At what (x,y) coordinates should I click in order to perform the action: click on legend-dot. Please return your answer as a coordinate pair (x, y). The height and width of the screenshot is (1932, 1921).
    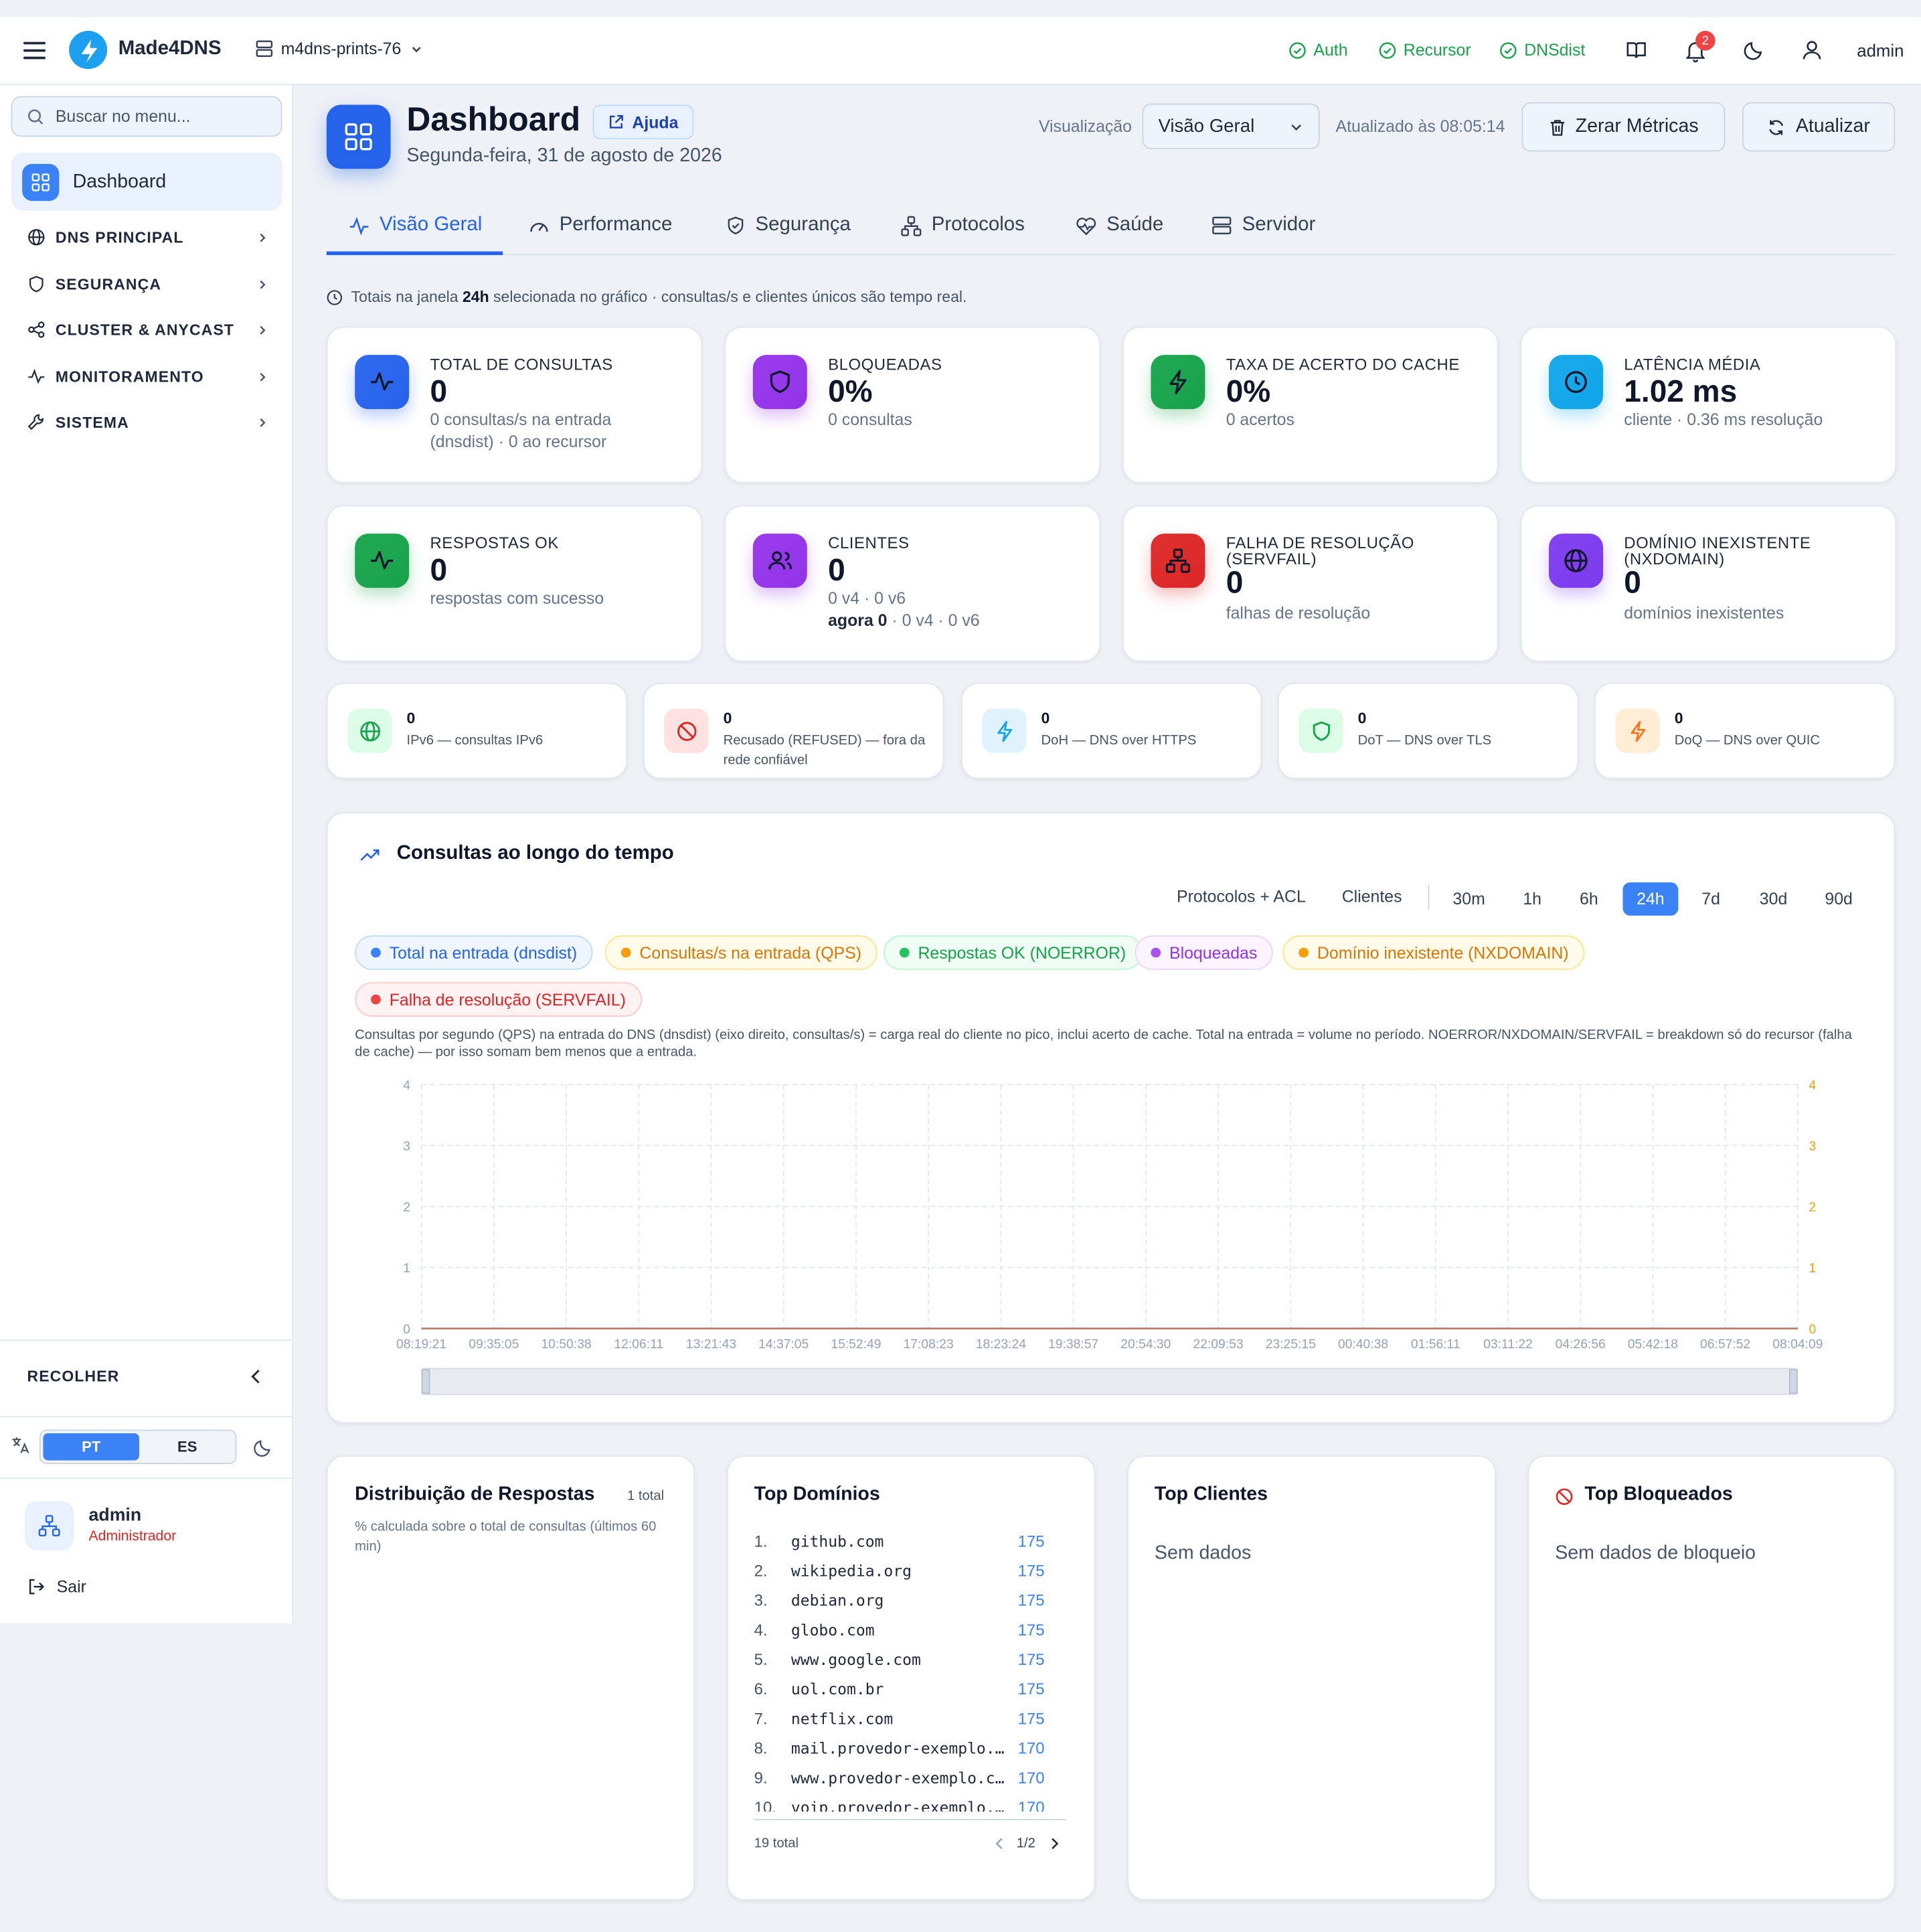
    Looking at the image, I should click on (1156, 953).